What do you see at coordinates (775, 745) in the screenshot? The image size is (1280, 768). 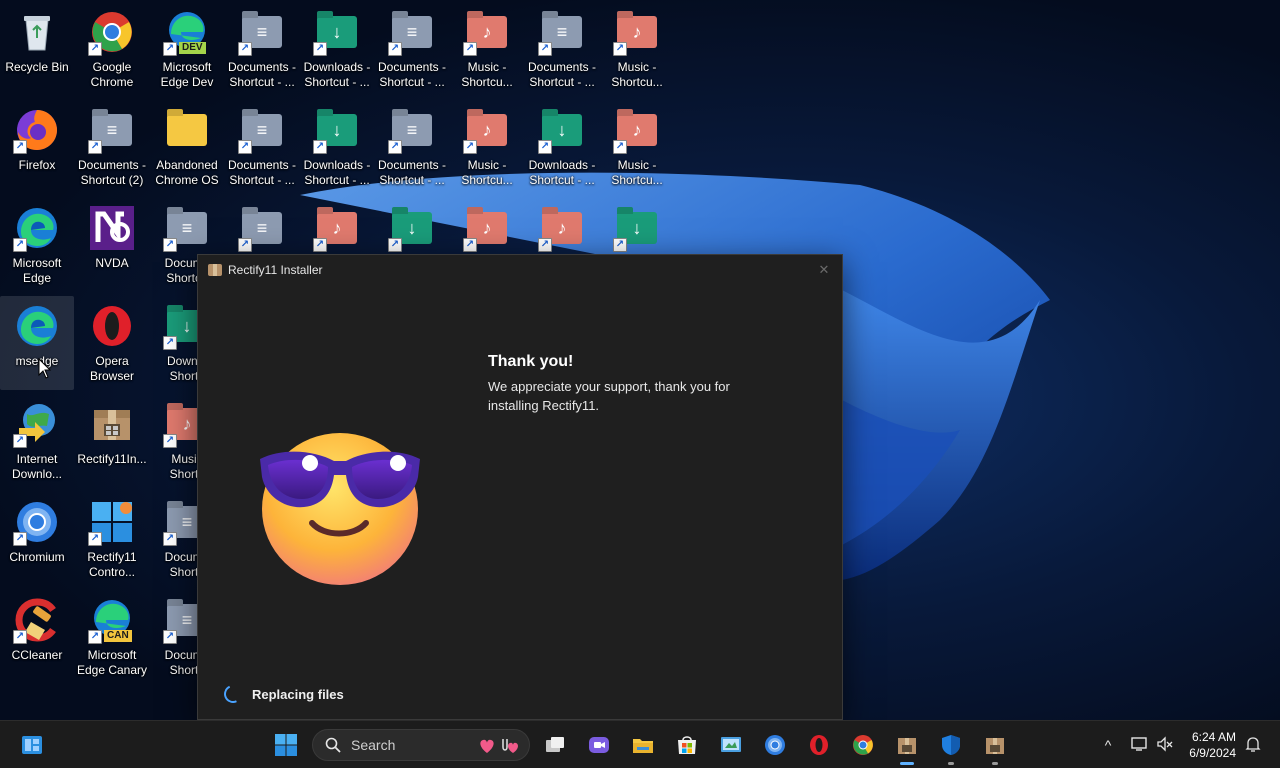 I see `chromium-taskbar-button` at bounding box center [775, 745].